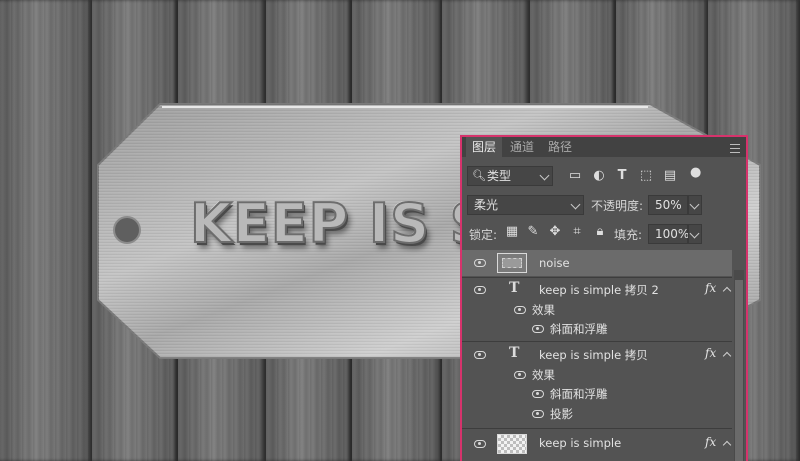 The image size is (800, 461). What do you see at coordinates (622, 176) in the screenshot?
I see `filter-type-icon: T` at bounding box center [622, 176].